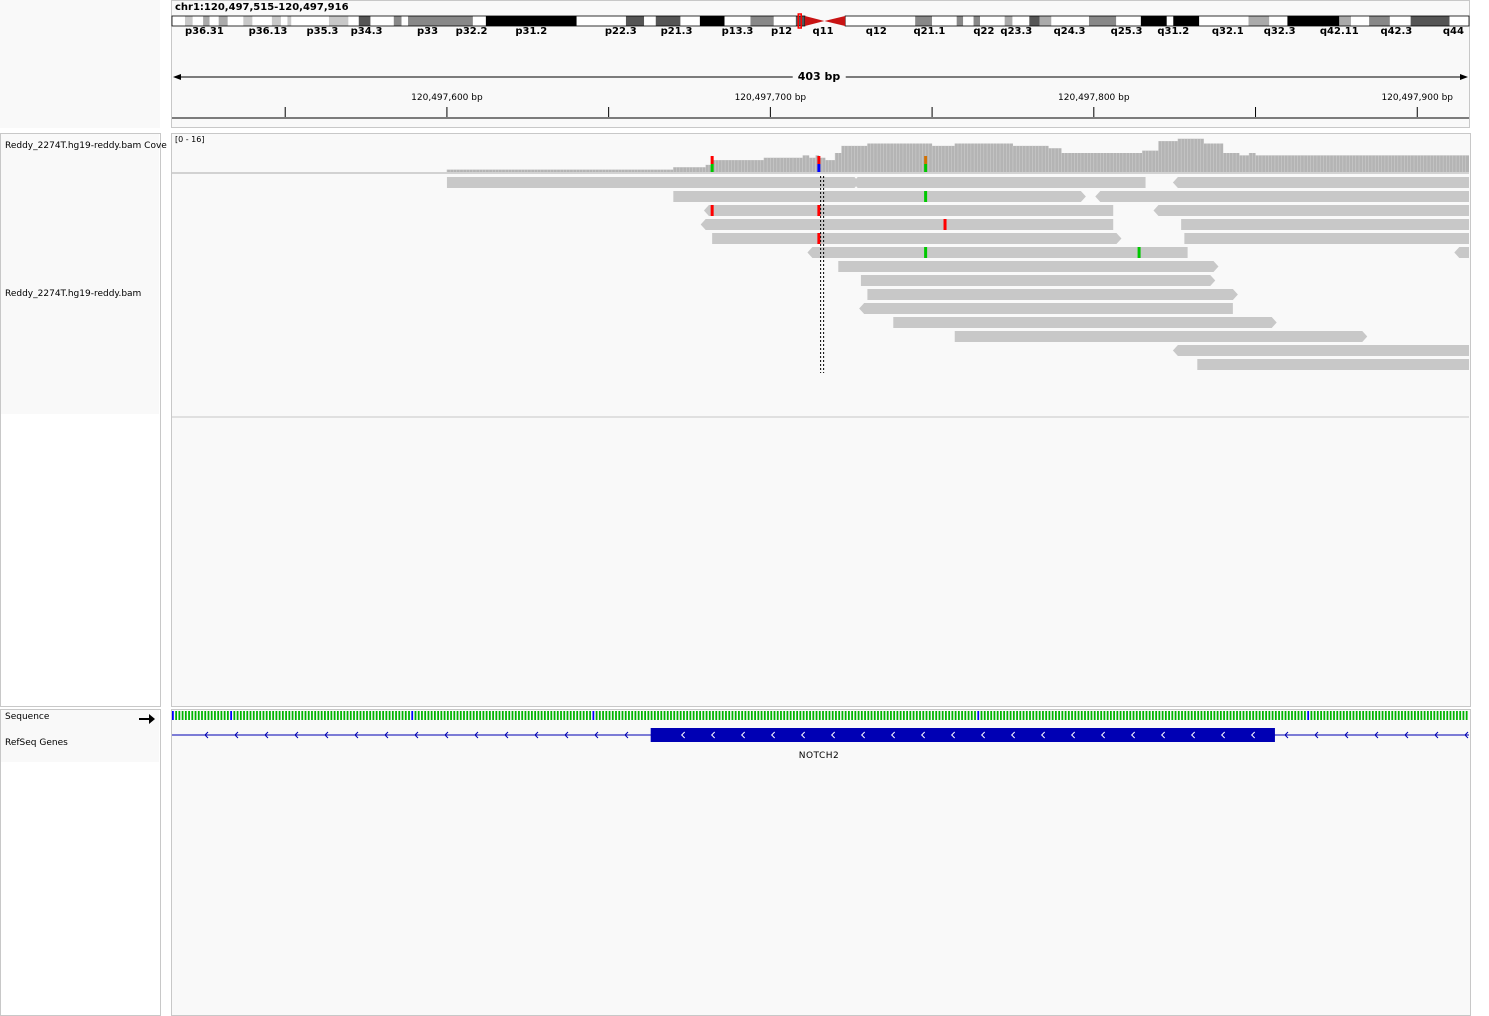 The height and width of the screenshot is (1016, 1489). Describe the element at coordinates (744, 155) in the screenshot. I see `coverage-track` at that location.